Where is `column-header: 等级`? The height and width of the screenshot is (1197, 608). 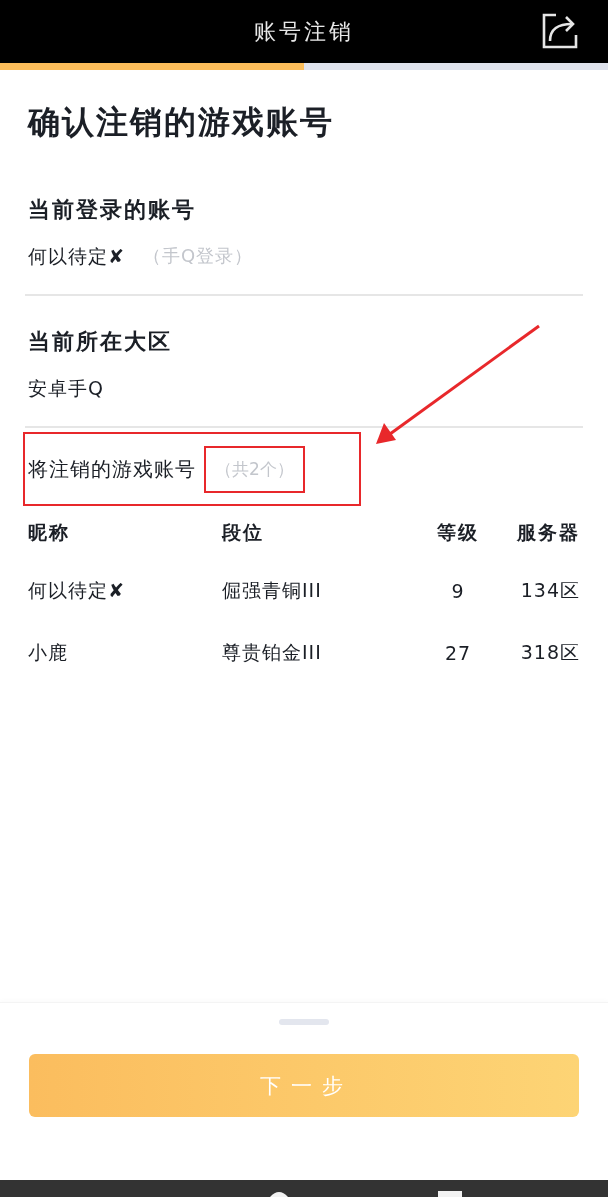 column-header: 等级 is located at coordinates (458, 532).